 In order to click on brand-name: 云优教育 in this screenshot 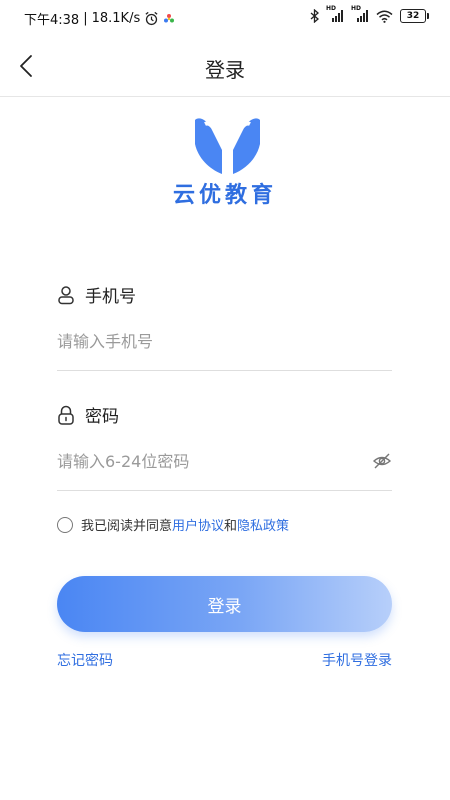, I will do `click(224, 195)`.